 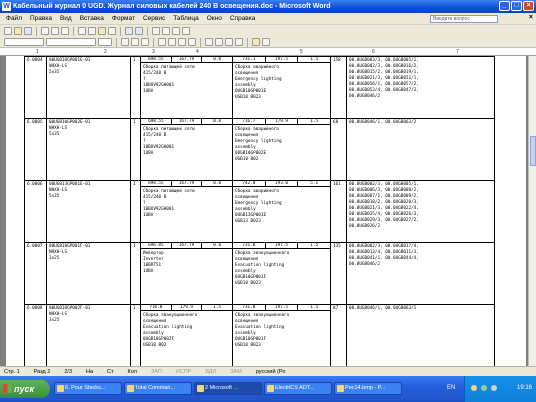 I want to click on cell-length: 135, so click(x=338, y=273).